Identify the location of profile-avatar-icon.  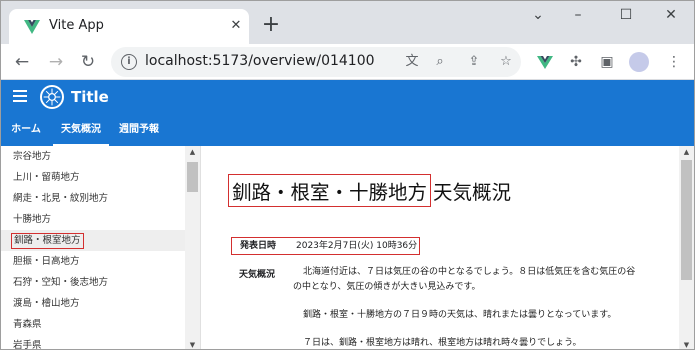
(639, 62).